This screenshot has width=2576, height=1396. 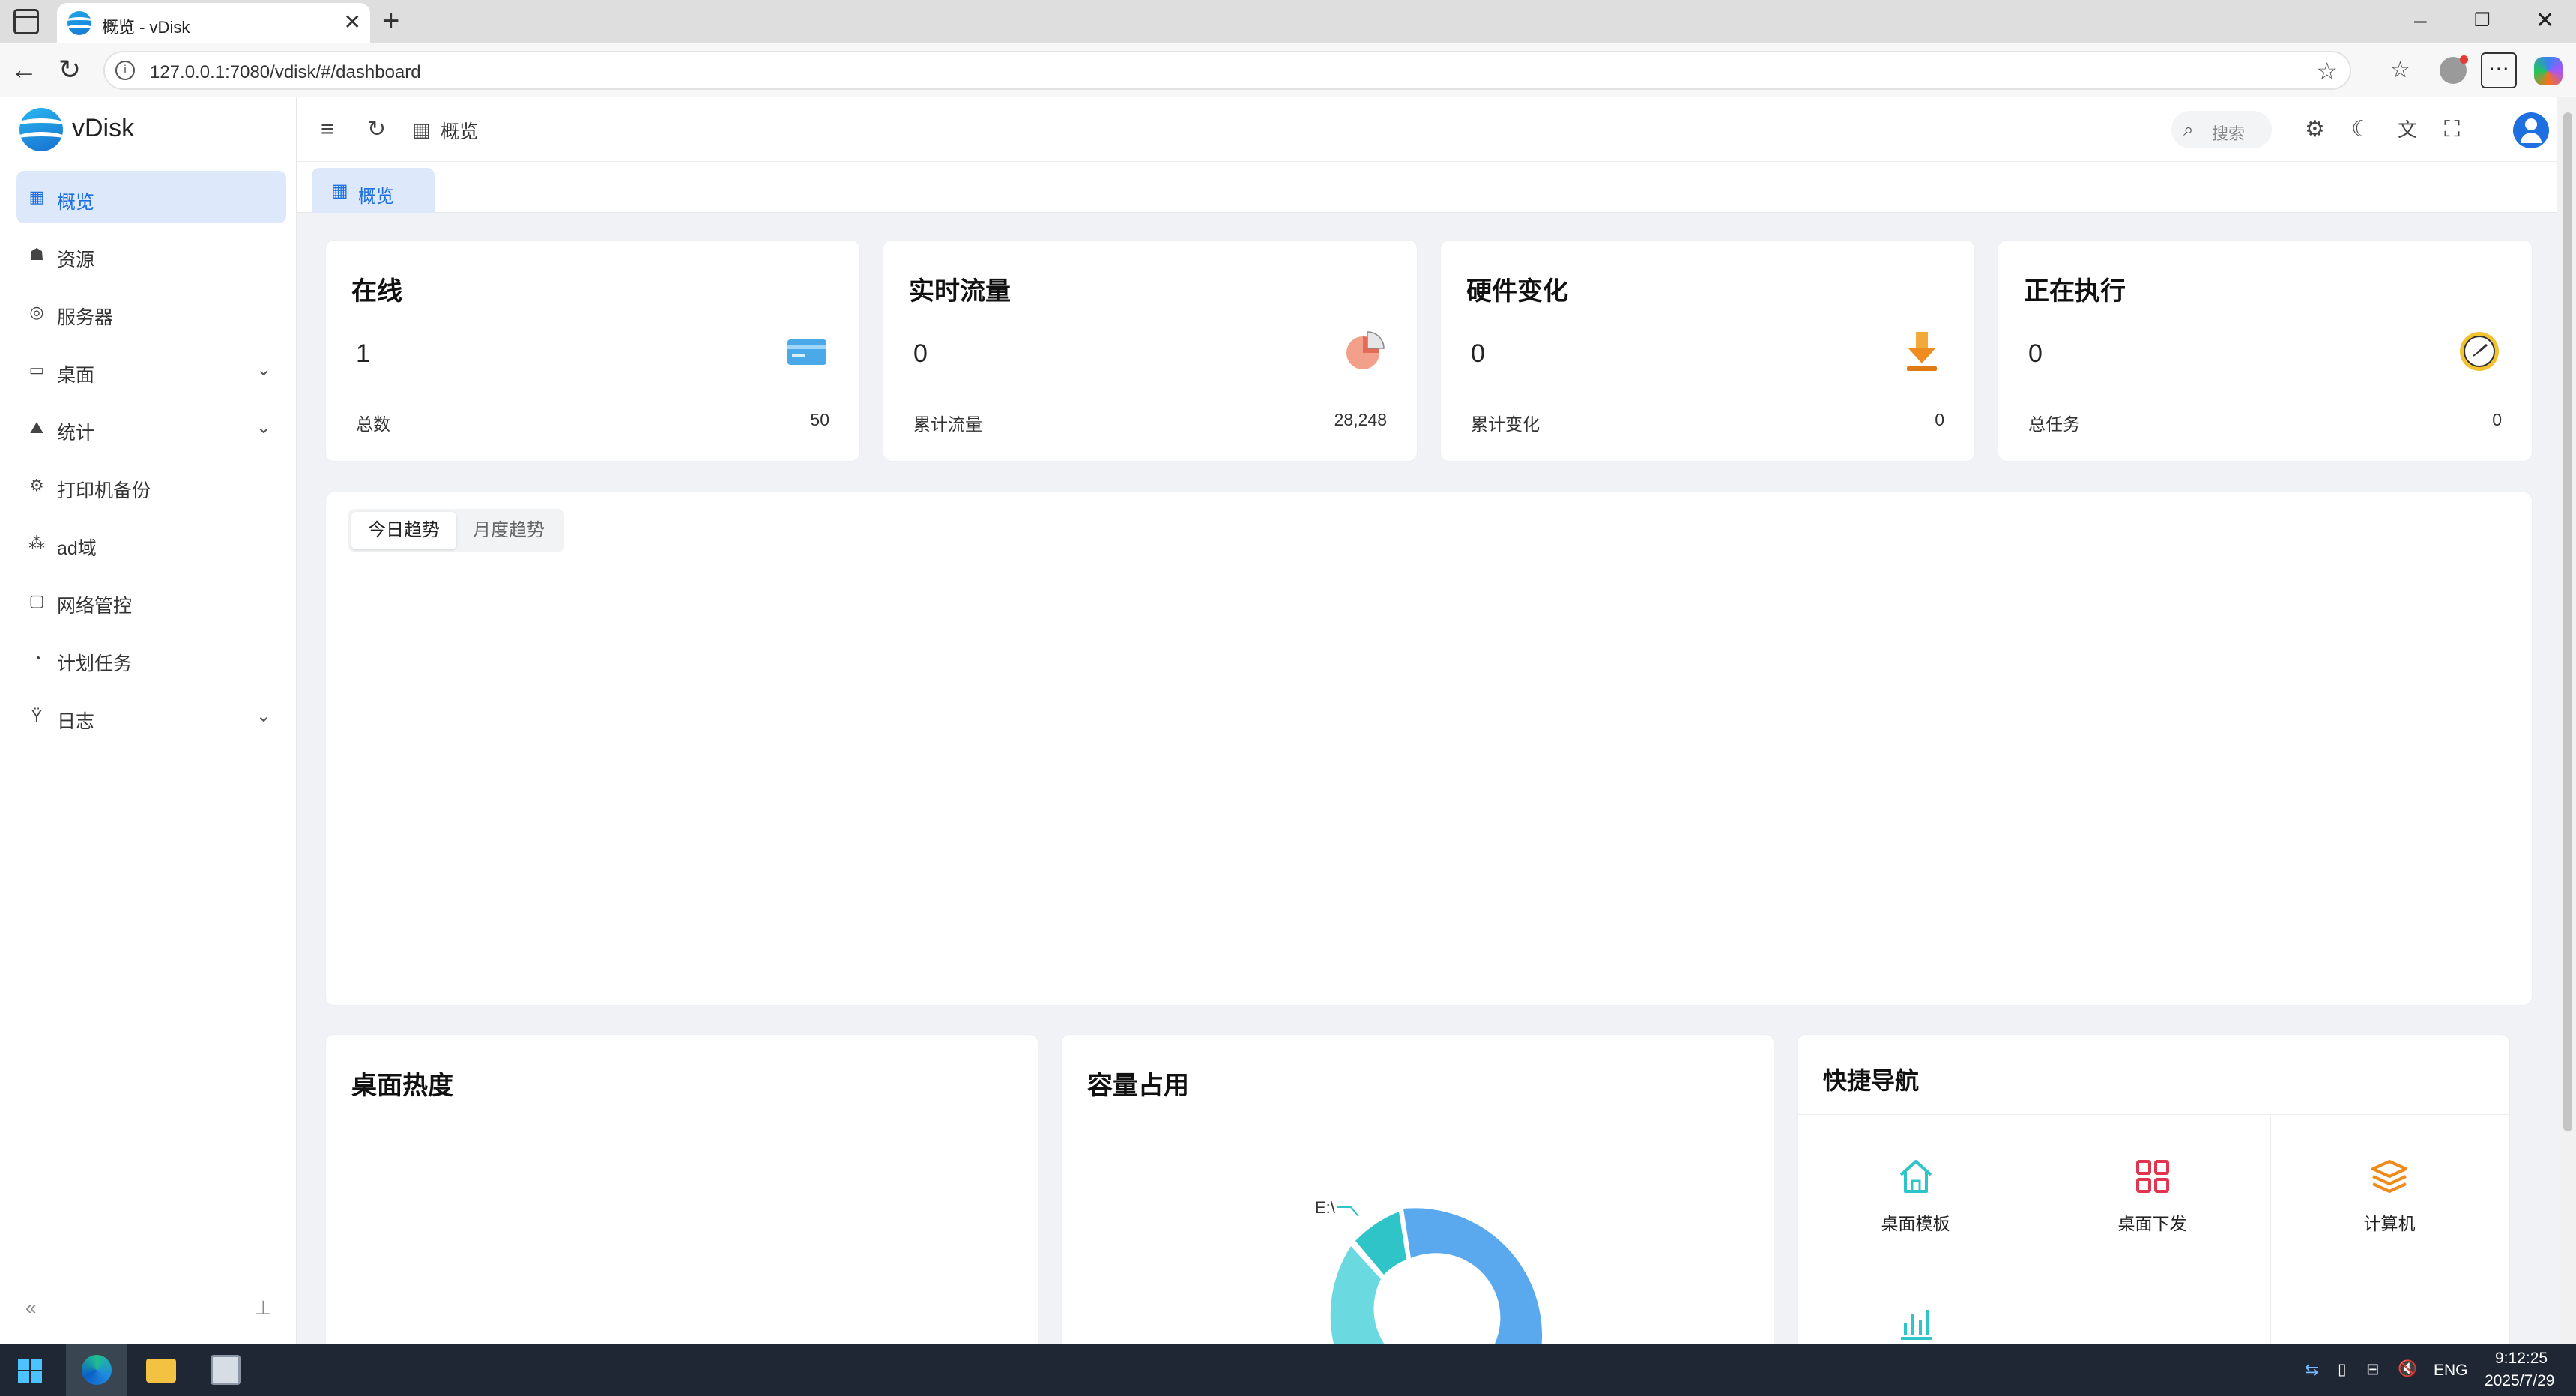 I want to click on tray-network-icon: ⊟, so click(x=2373, y=1369).